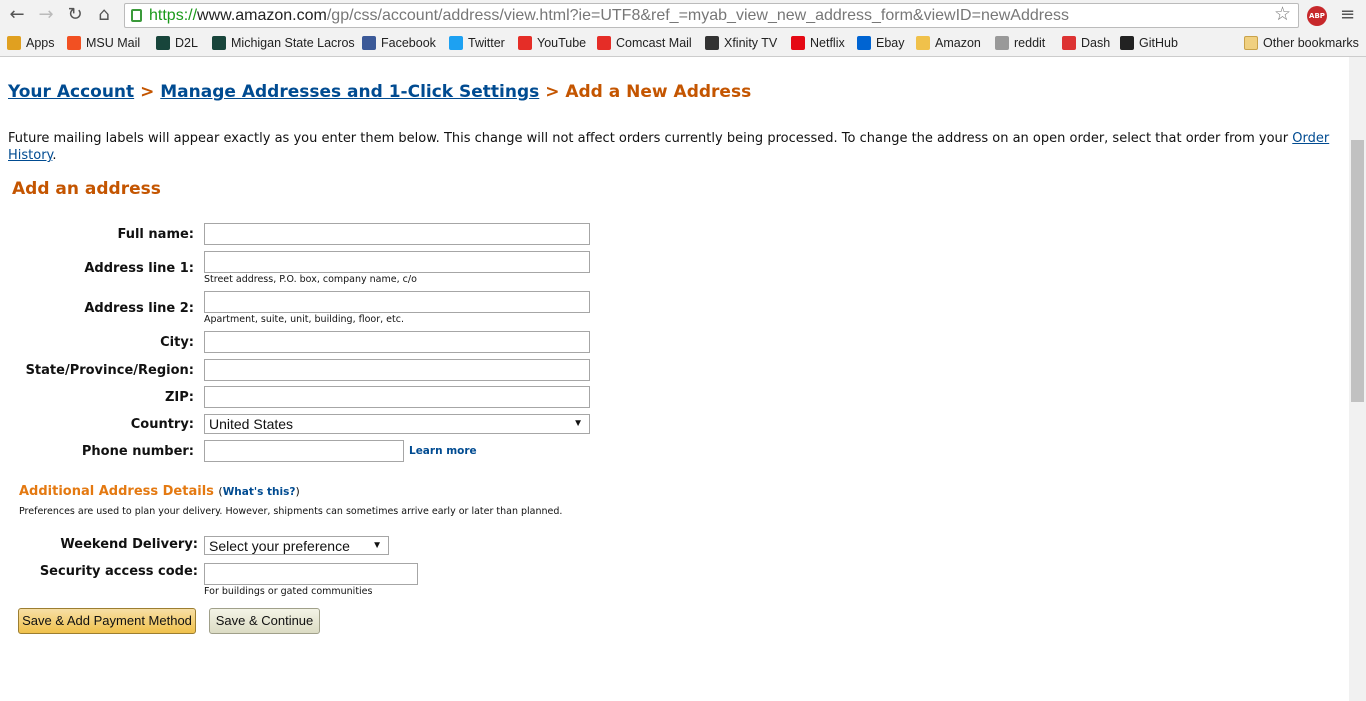 The image size is (1366, 701). Describe the element at coordinates (890, 43) in the screenshot. I see `bookmark-label: Ebay` at that location.